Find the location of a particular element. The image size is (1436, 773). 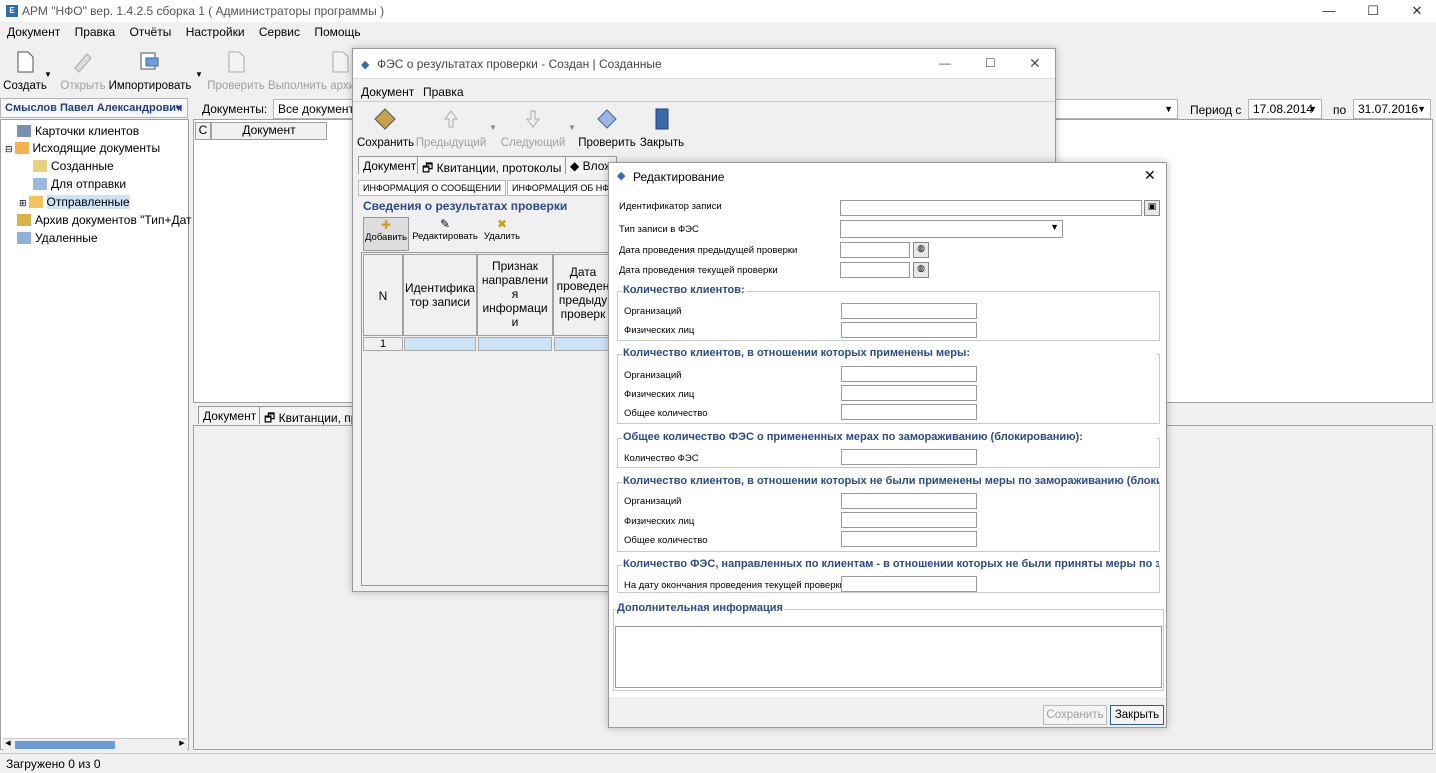

lookup-icon: ▣ is located at coordinates (1152, 208).